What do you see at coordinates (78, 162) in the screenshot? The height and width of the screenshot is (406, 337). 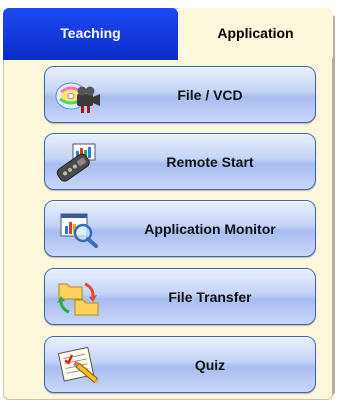 I see `remote-start-icon` at bounding box center [78, 162].